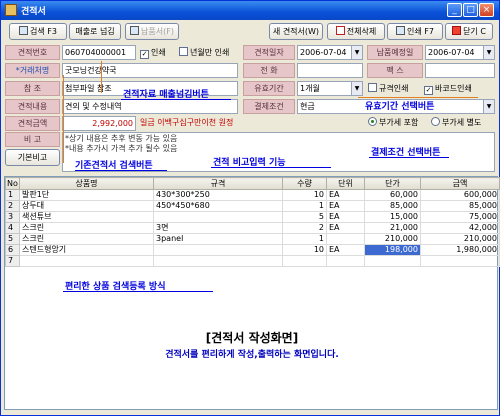  What do you see at coordinates (470, 10) in the screenshot?
I see `maximize-button: □` at bounding box center [470, 10].